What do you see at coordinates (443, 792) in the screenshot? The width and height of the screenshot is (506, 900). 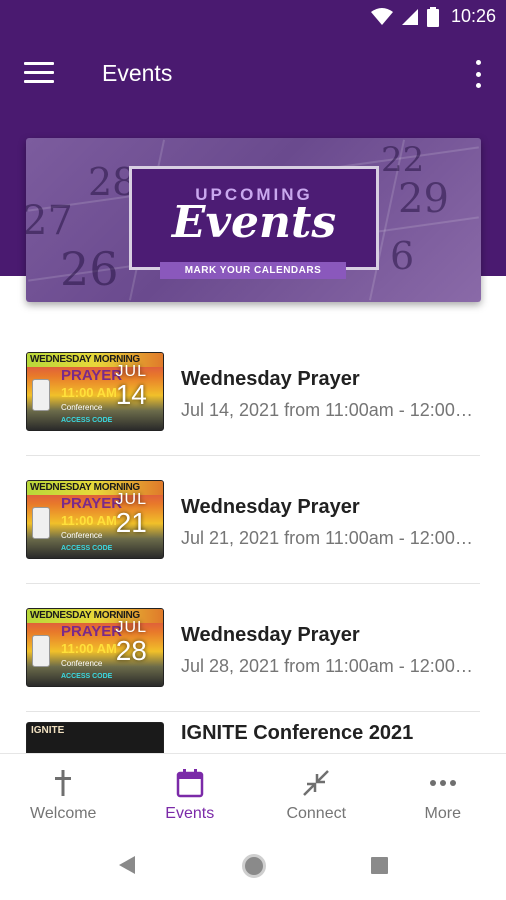 I see `nav-item-more: More` at bounding box center [443, 792].